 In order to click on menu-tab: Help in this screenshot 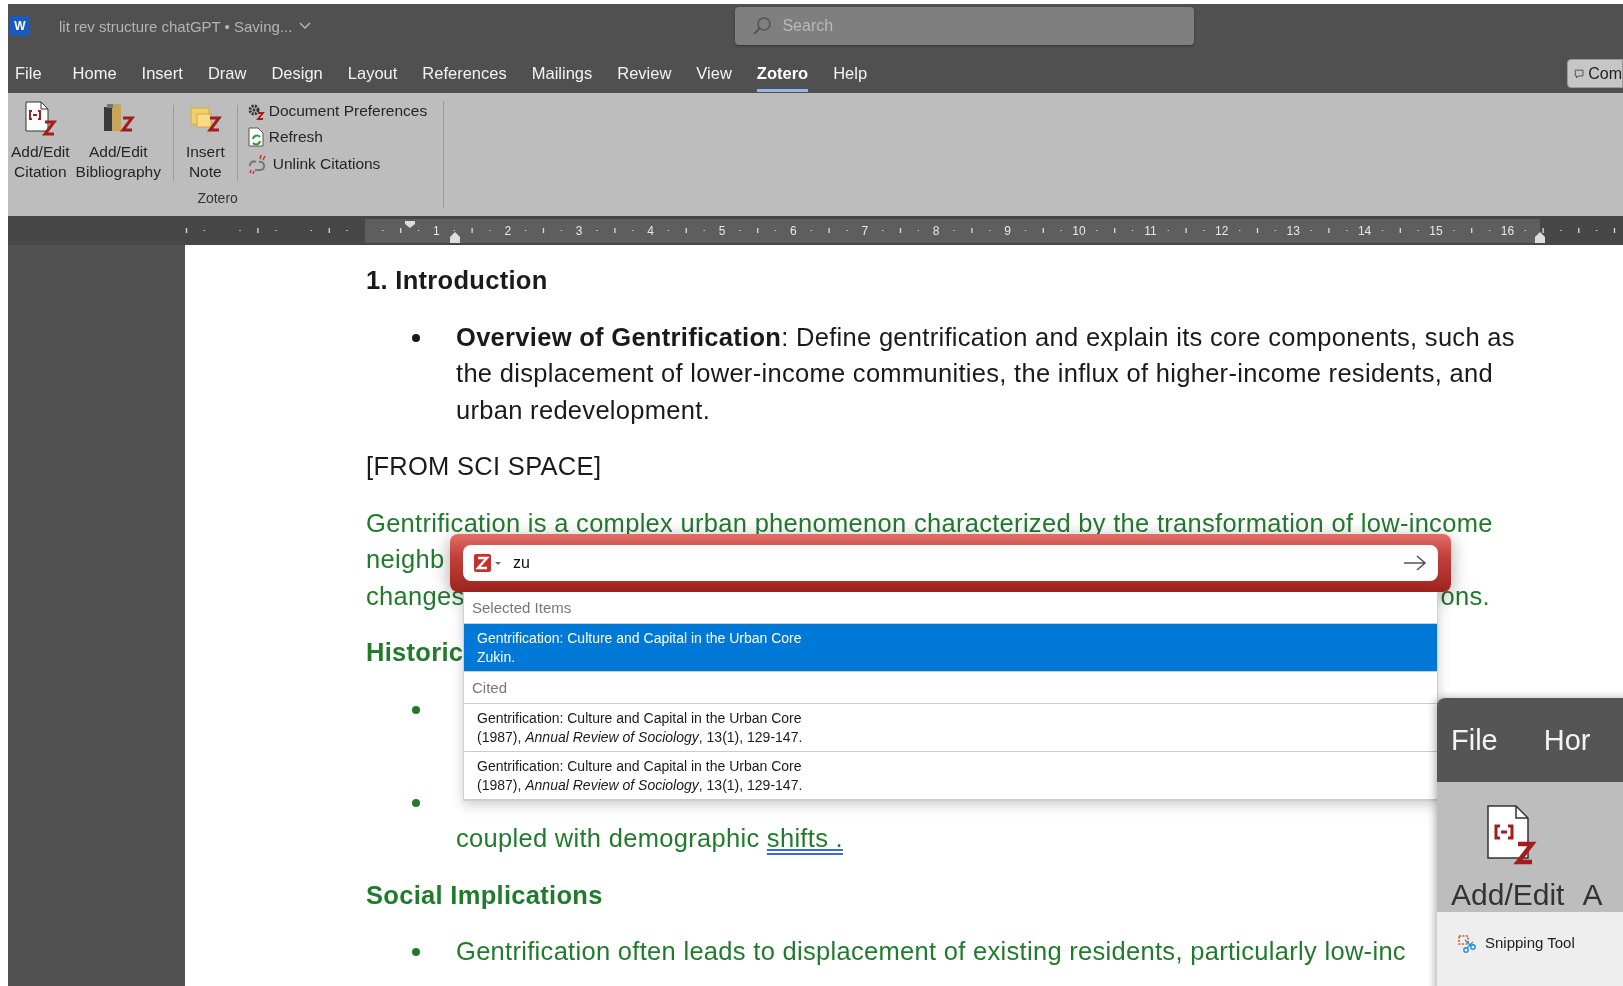, I will do `click(850, 75)`.